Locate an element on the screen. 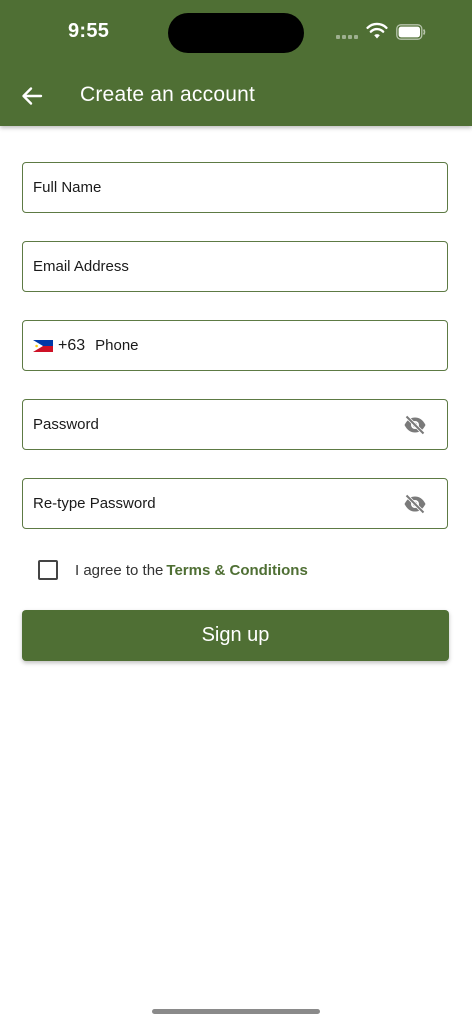 The height and width of the screenshot is (1024, 472). country-code-selector: +63 is located at coordinates (54, 345).